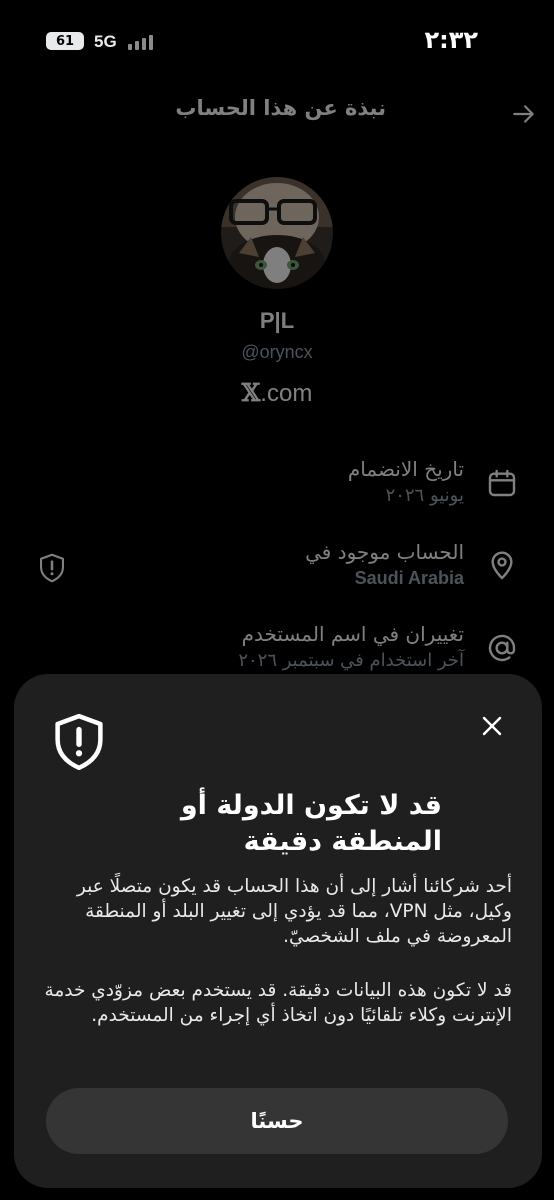 This screenshot has width=554, height=1200. What do you see at coordinates (451, 40) in the screenshot?
I see `status-time: ٢:٣٢` at bounding box center [451, 40].